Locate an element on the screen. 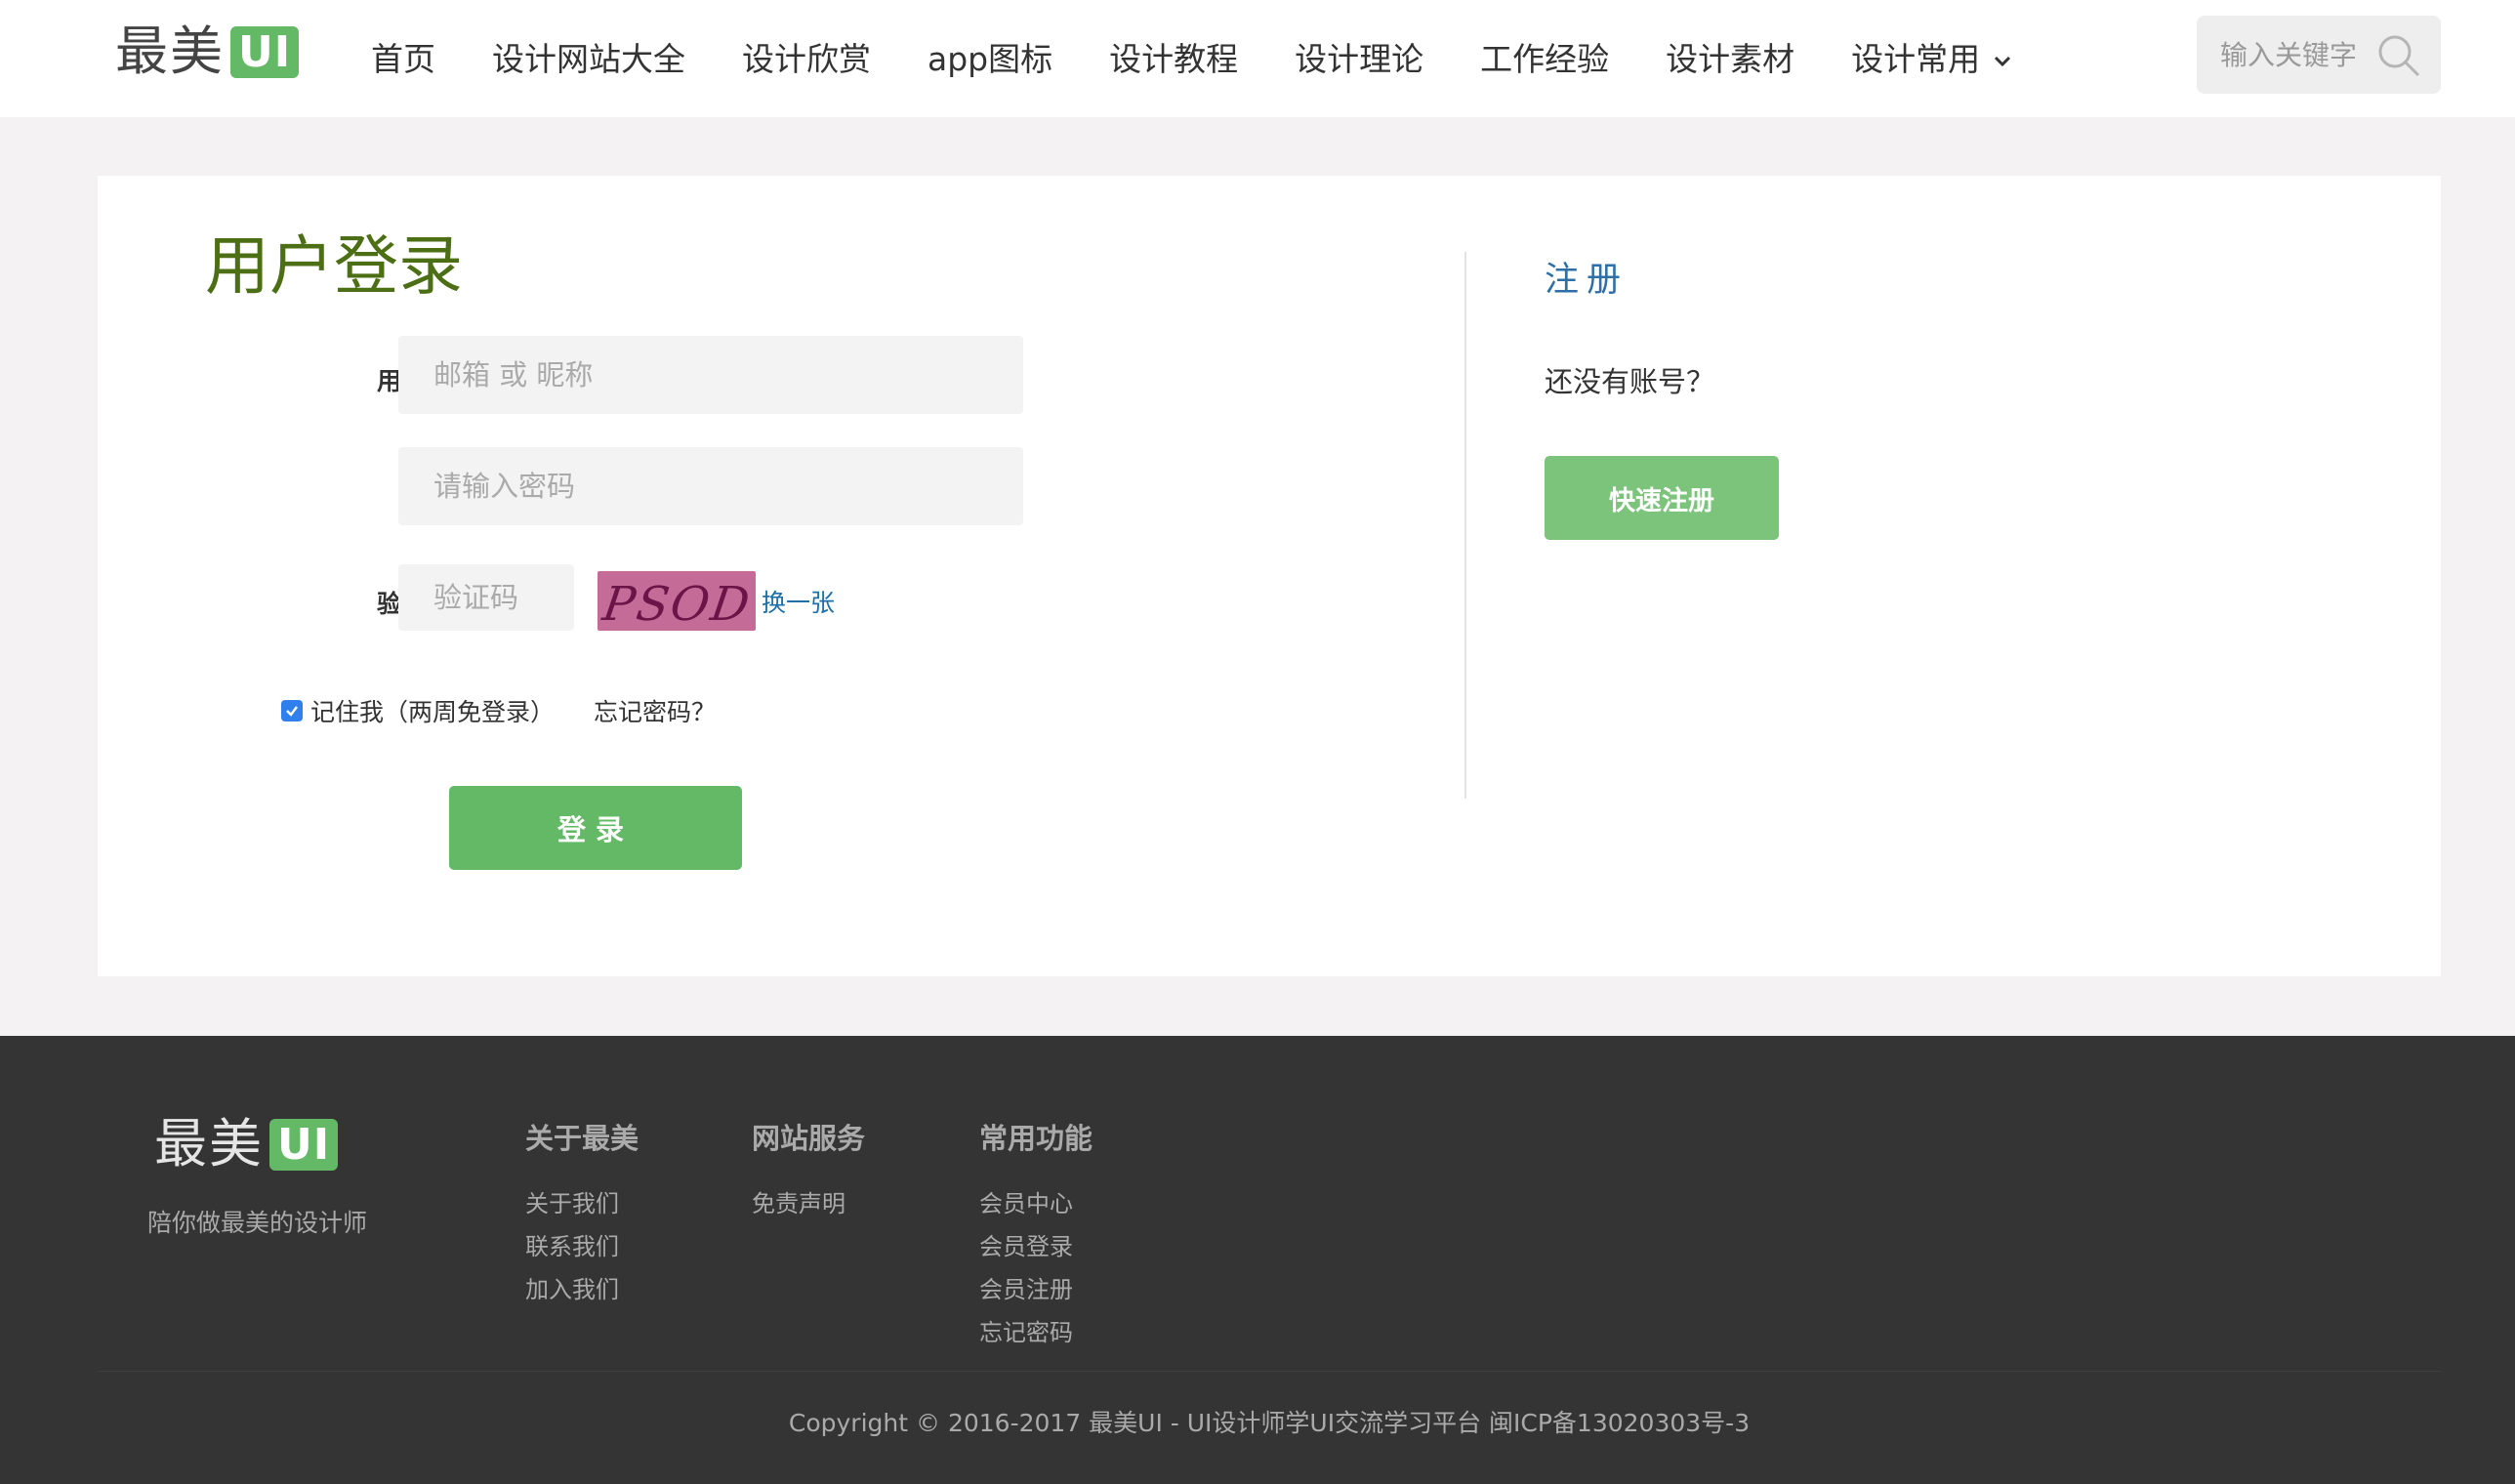 The height and width of the screenshot is (1484, 2515). footer-link-contact-us: 联系我们 is located at coordinates (582, 1247).